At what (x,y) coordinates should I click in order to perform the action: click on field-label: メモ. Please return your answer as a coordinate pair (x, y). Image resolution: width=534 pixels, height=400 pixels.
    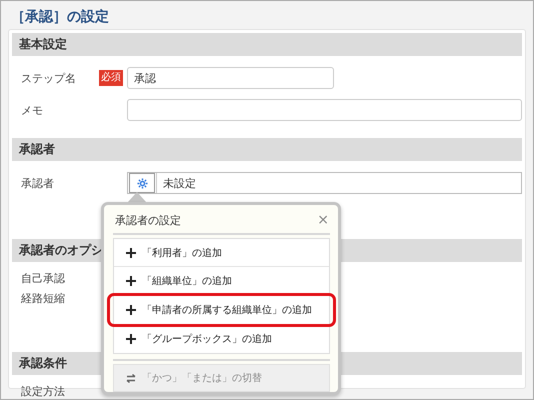
    Looking at the image, I should click on (32, 110).